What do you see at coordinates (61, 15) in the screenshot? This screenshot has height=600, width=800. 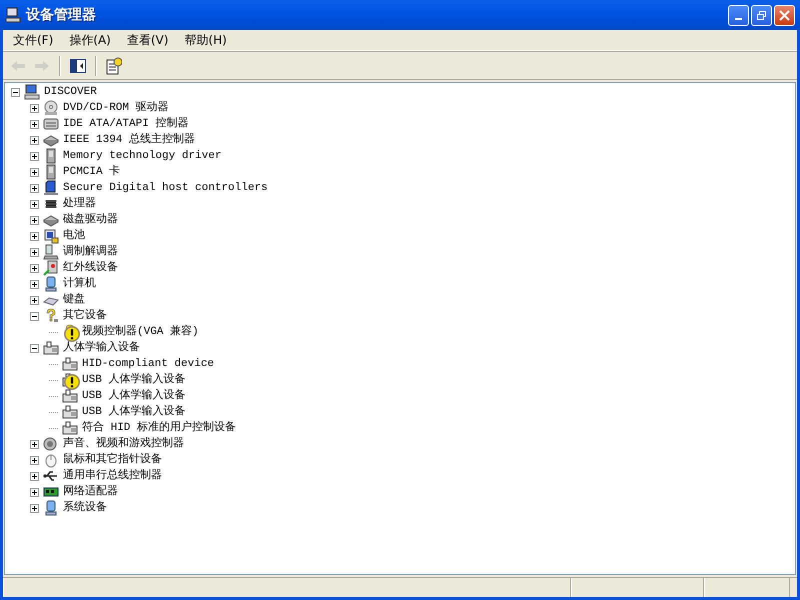 I see `window-title: 设备管理器` at bounding box center [61, 15].